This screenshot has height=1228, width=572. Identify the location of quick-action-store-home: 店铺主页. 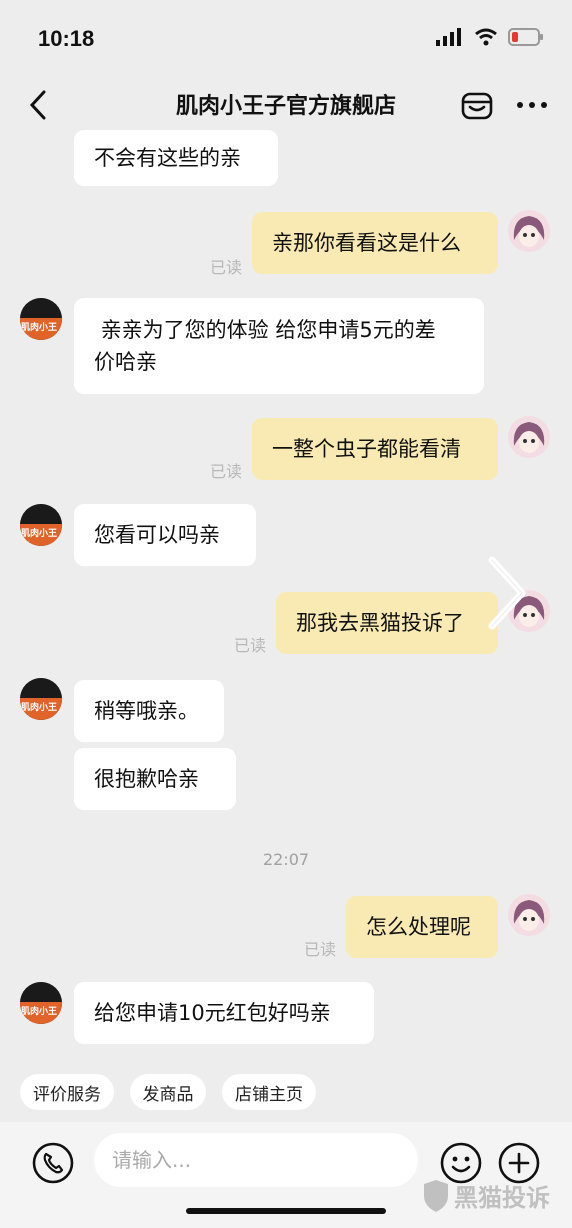
(269, 1092).